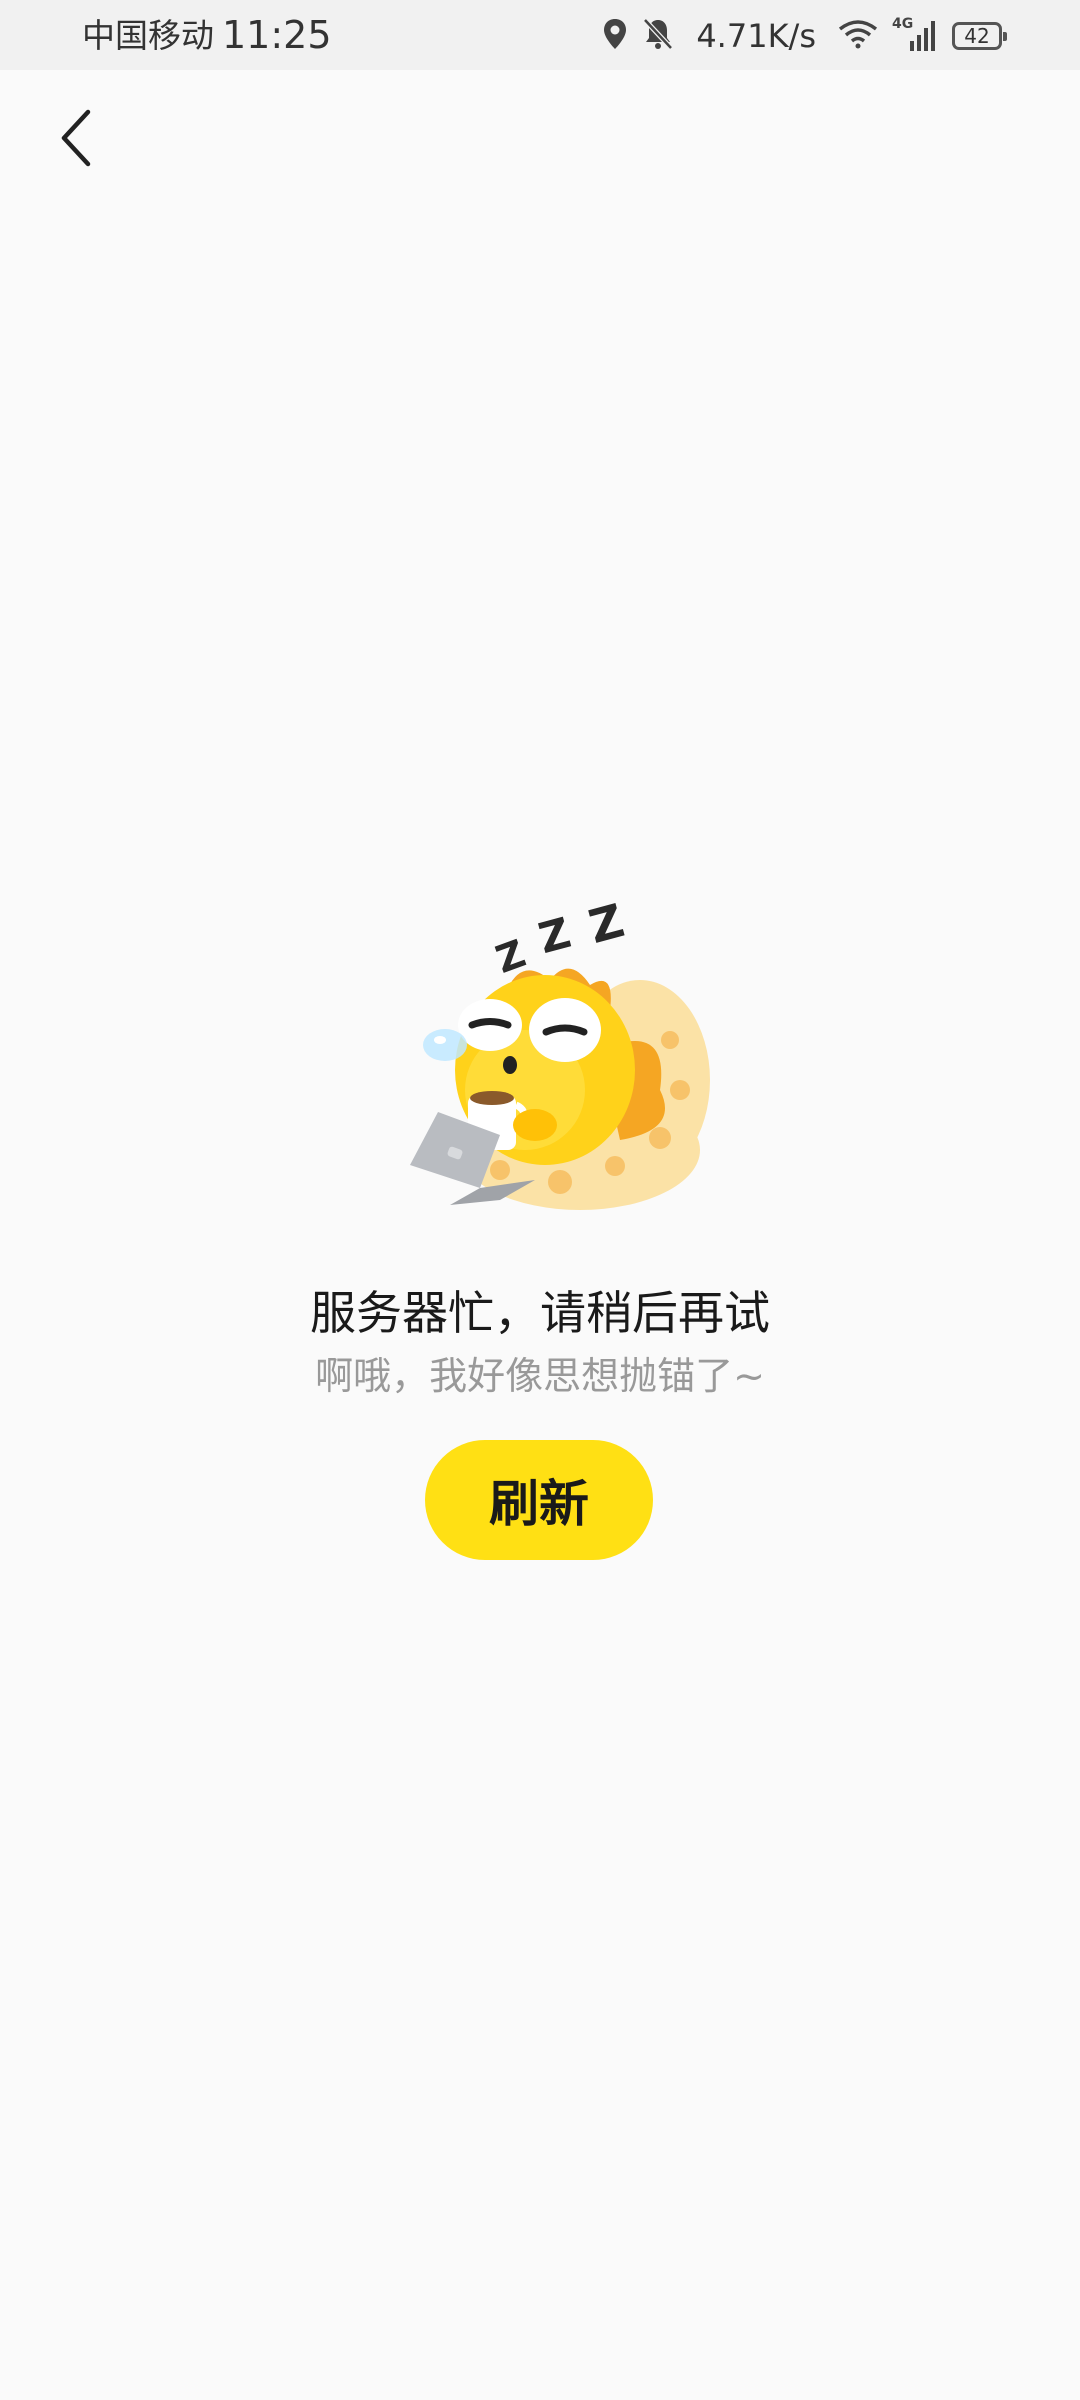 The height and width of the screenshot is (2400, 1080). Describe the element at coordinates (977, 36) in the screenshot. I see `battery-level: 42` at that location.